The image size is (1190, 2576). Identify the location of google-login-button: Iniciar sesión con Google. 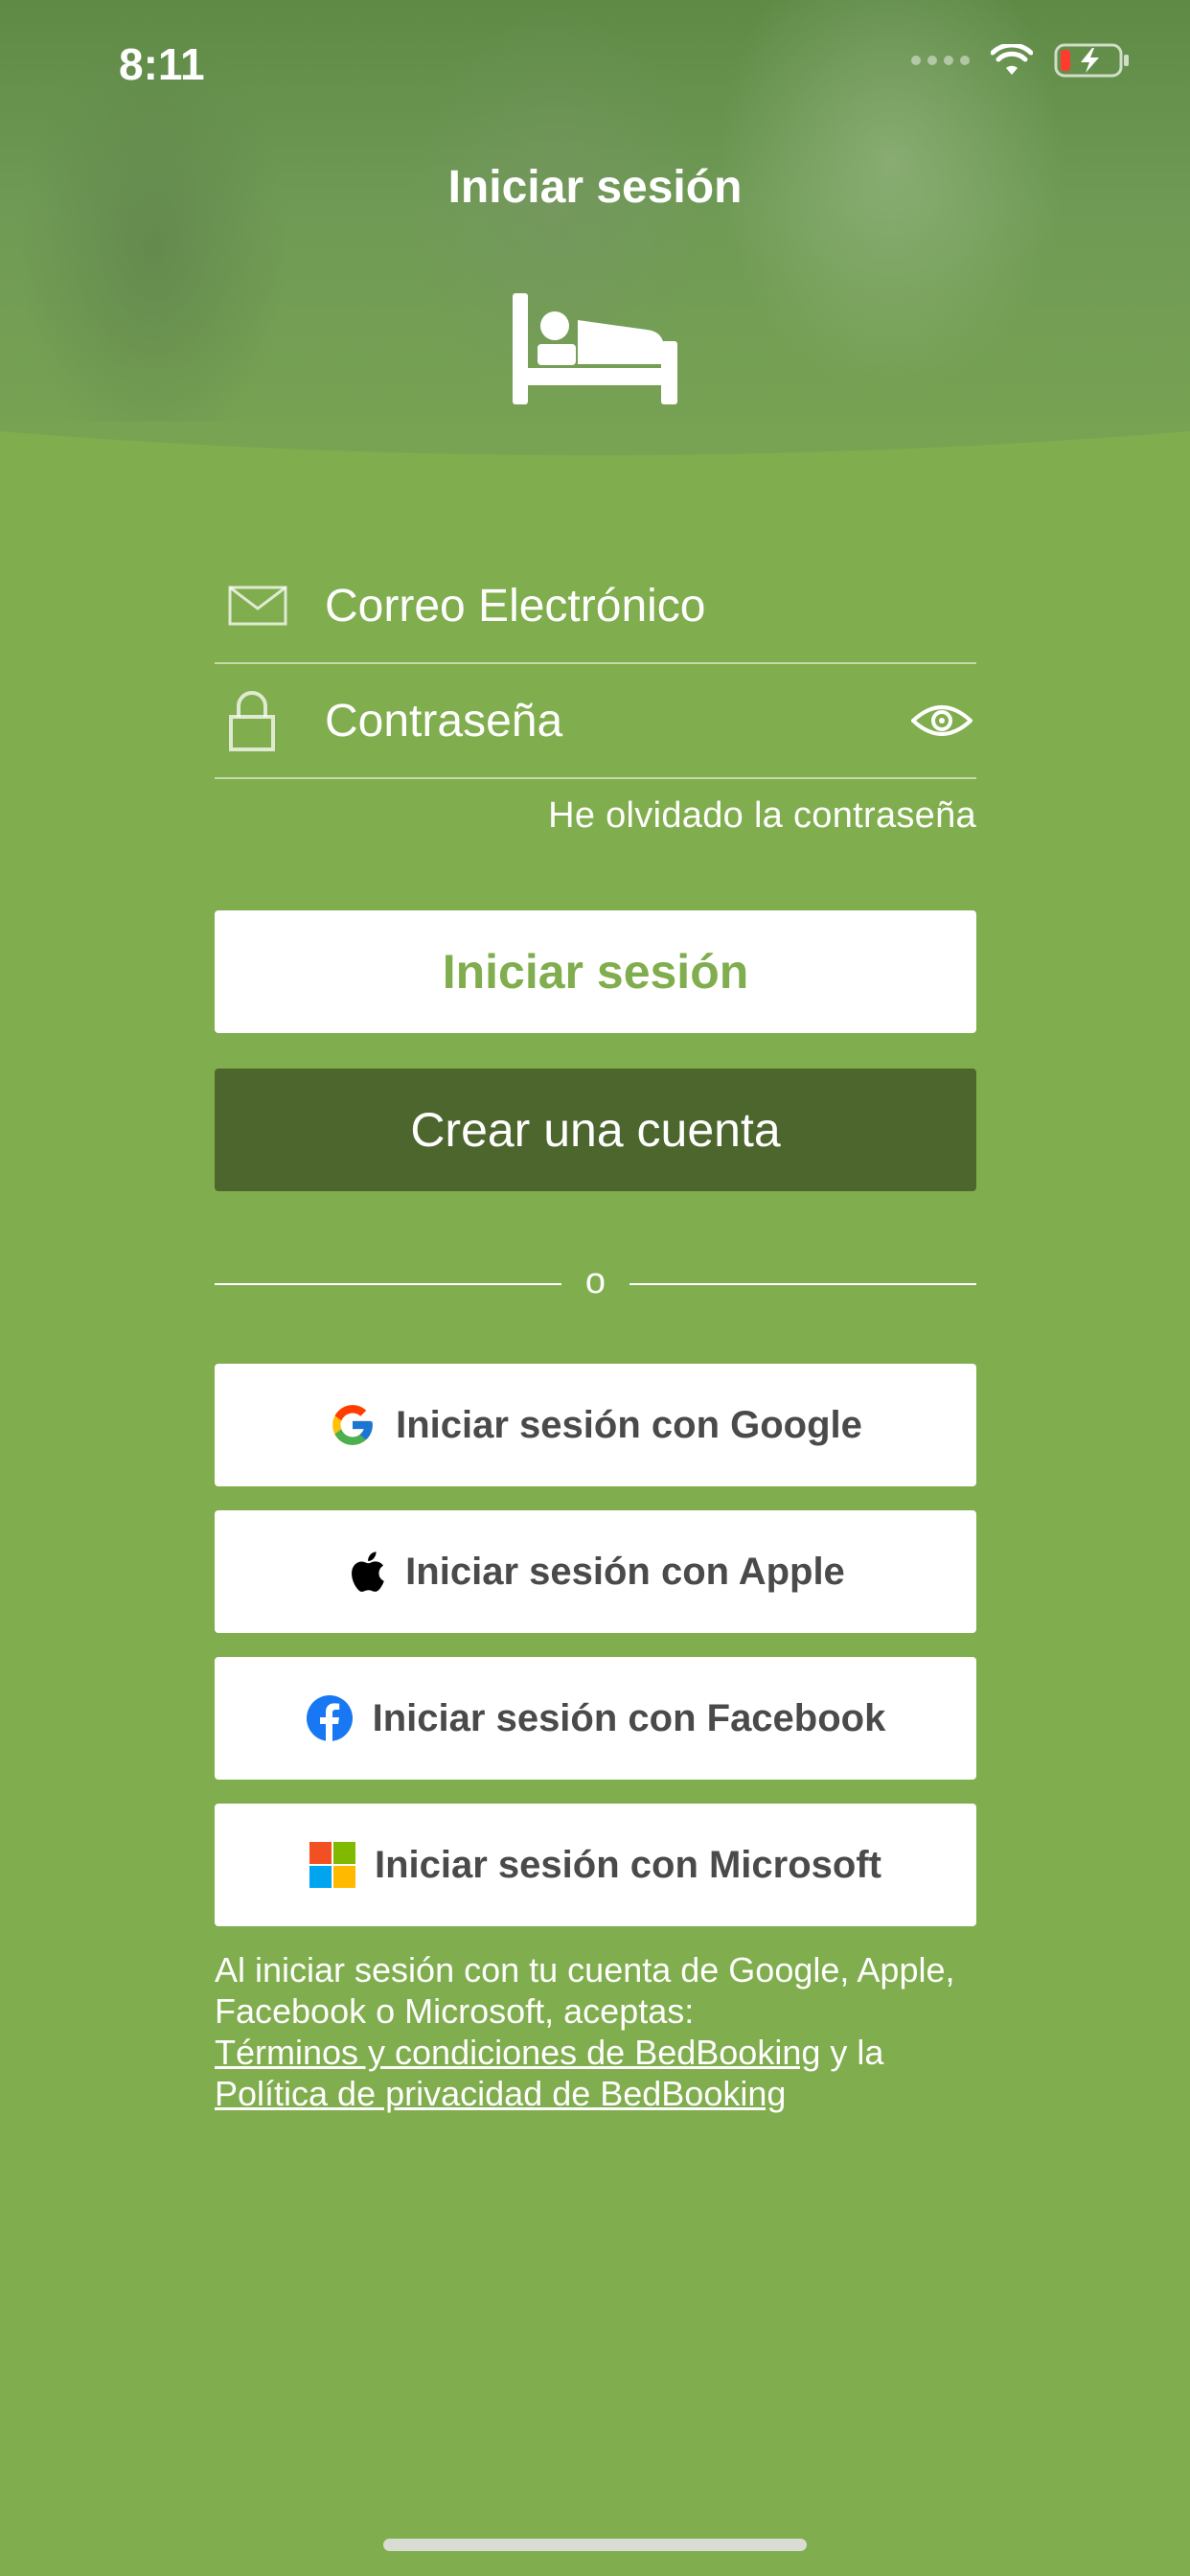
(595, 1425).